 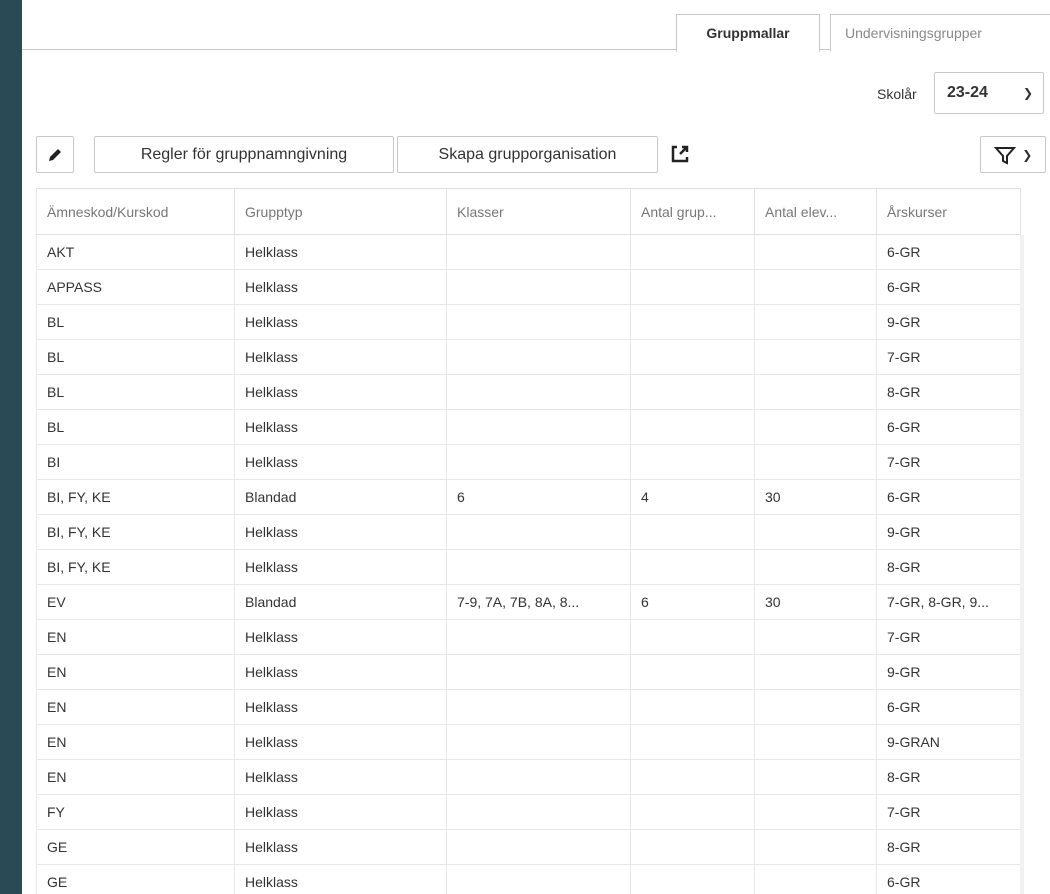 What do you see at coordinates (528, 462) in the screenshot?
I see `table-row: BI Helklass 7-GR` at bounding box center [528, 462].